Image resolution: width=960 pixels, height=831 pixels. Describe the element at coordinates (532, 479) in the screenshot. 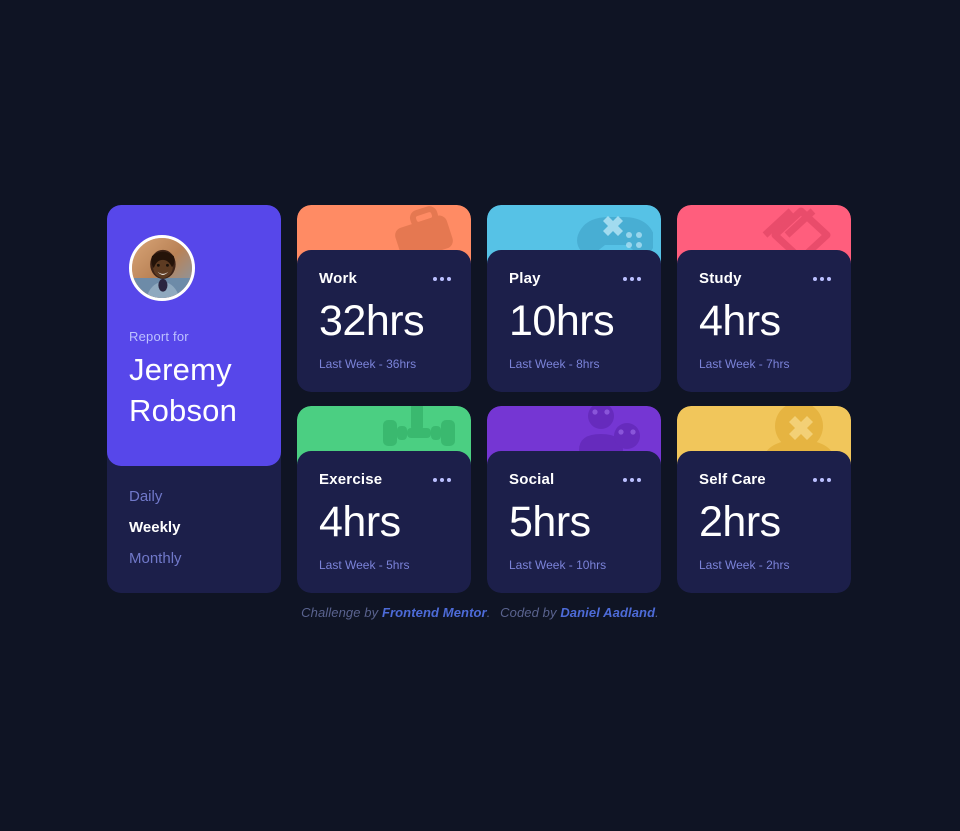

I see `stat-title-social: Social` at that location.